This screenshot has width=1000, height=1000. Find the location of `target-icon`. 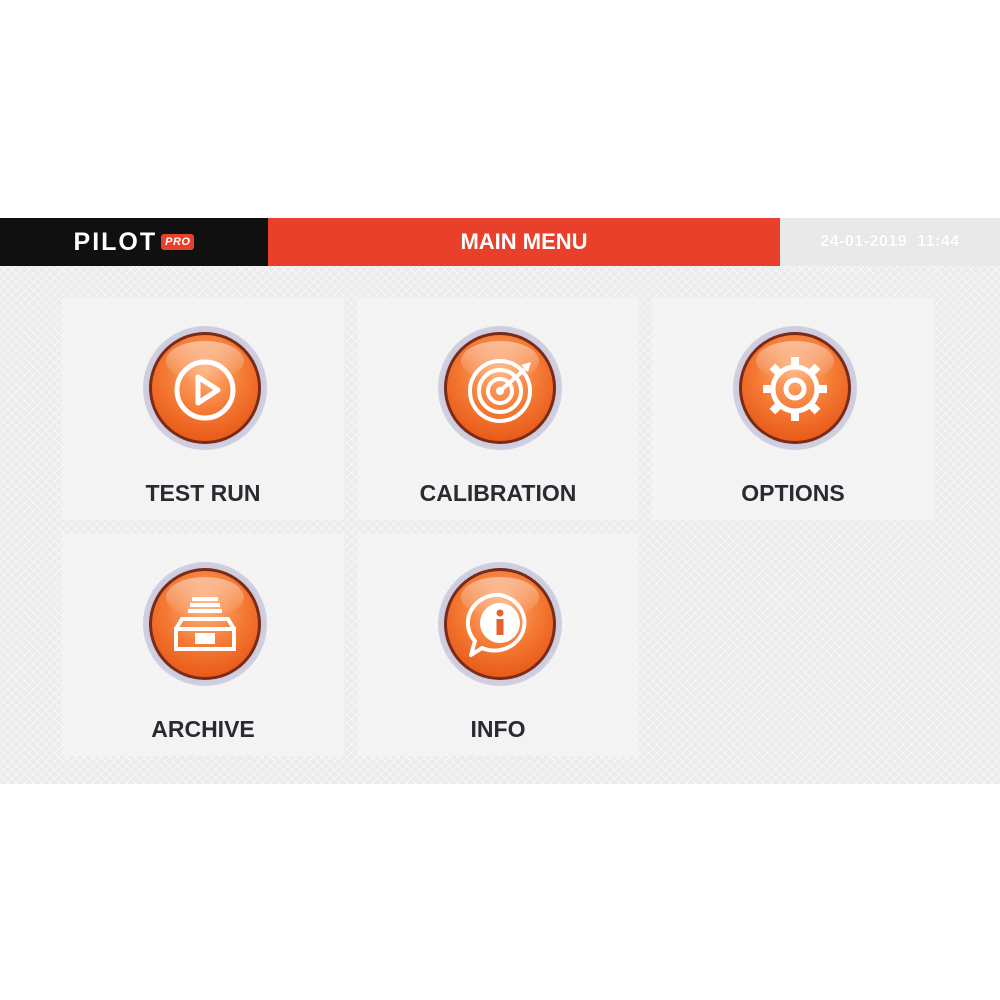

target-icon is located at coordinates (500, 391).